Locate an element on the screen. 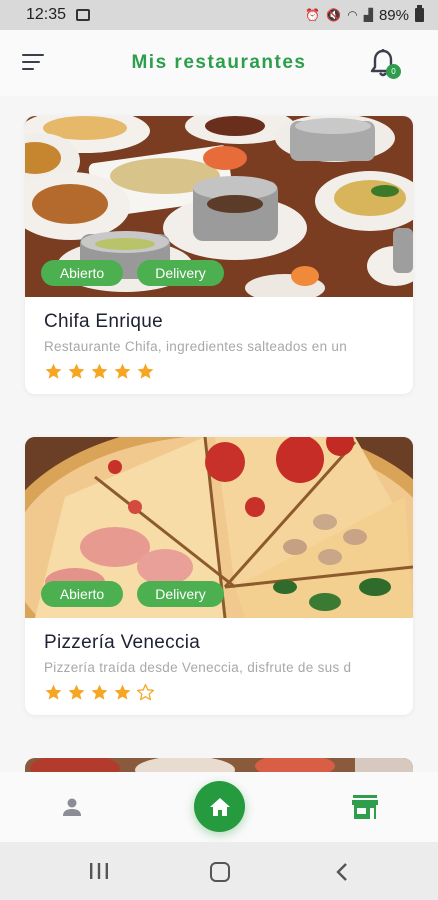  notifications-button: 0 is located at coordinates (386, 65).